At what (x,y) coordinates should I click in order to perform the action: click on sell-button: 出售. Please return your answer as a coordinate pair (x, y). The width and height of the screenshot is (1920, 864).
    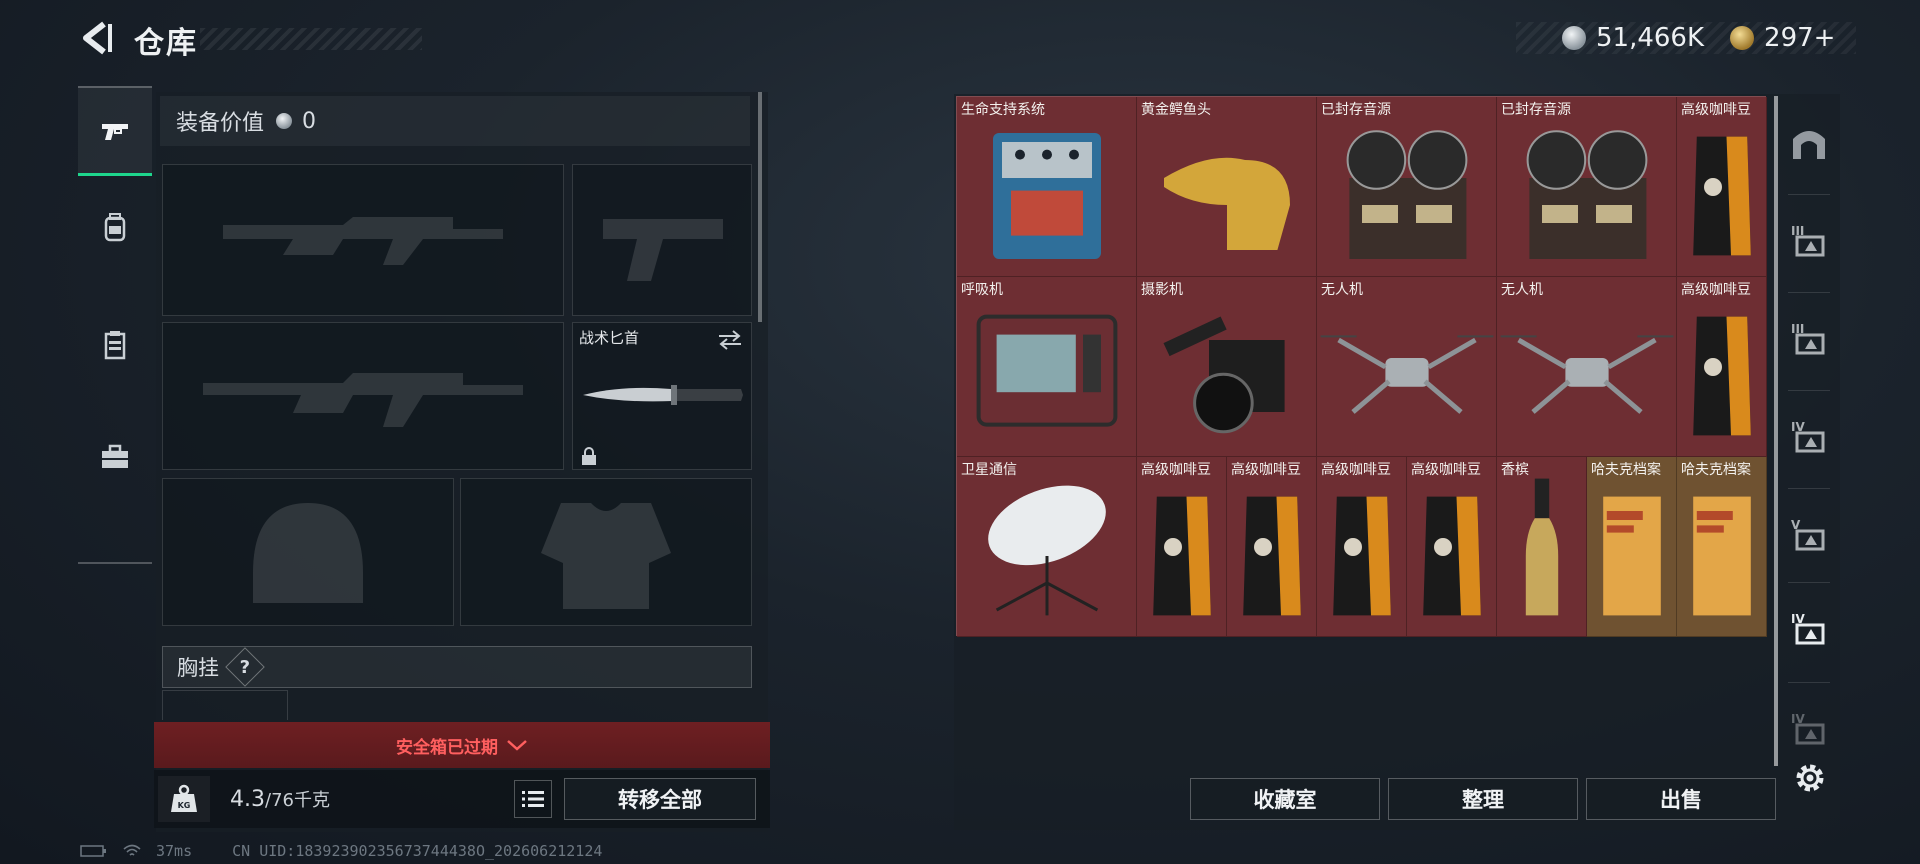
    Looking at the image, I should click on (1681, 799).